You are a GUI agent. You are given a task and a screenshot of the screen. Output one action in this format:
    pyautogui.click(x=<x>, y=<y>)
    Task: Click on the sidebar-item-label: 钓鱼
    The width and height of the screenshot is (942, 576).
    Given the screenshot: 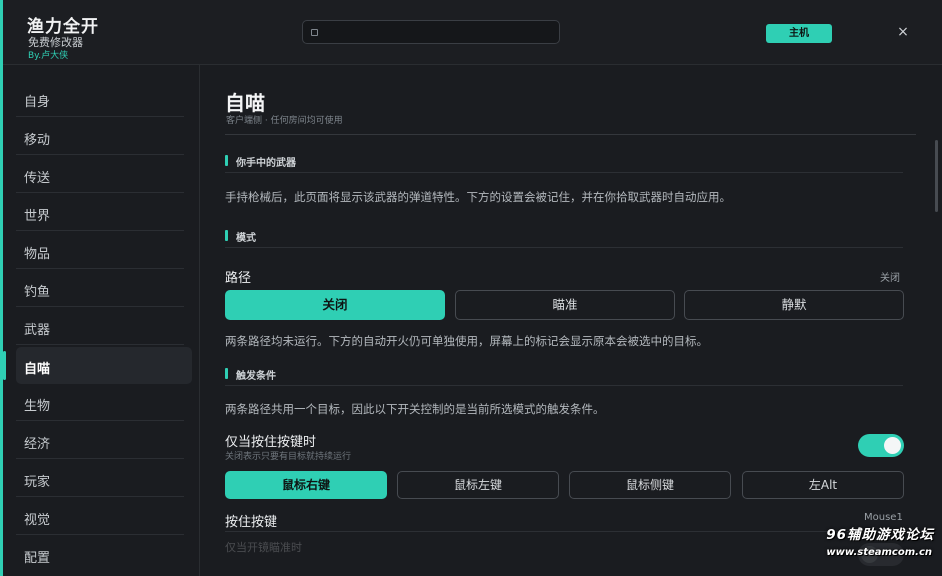 What is the action you would take?
    pyautogui.click(x=37, y=292)
    